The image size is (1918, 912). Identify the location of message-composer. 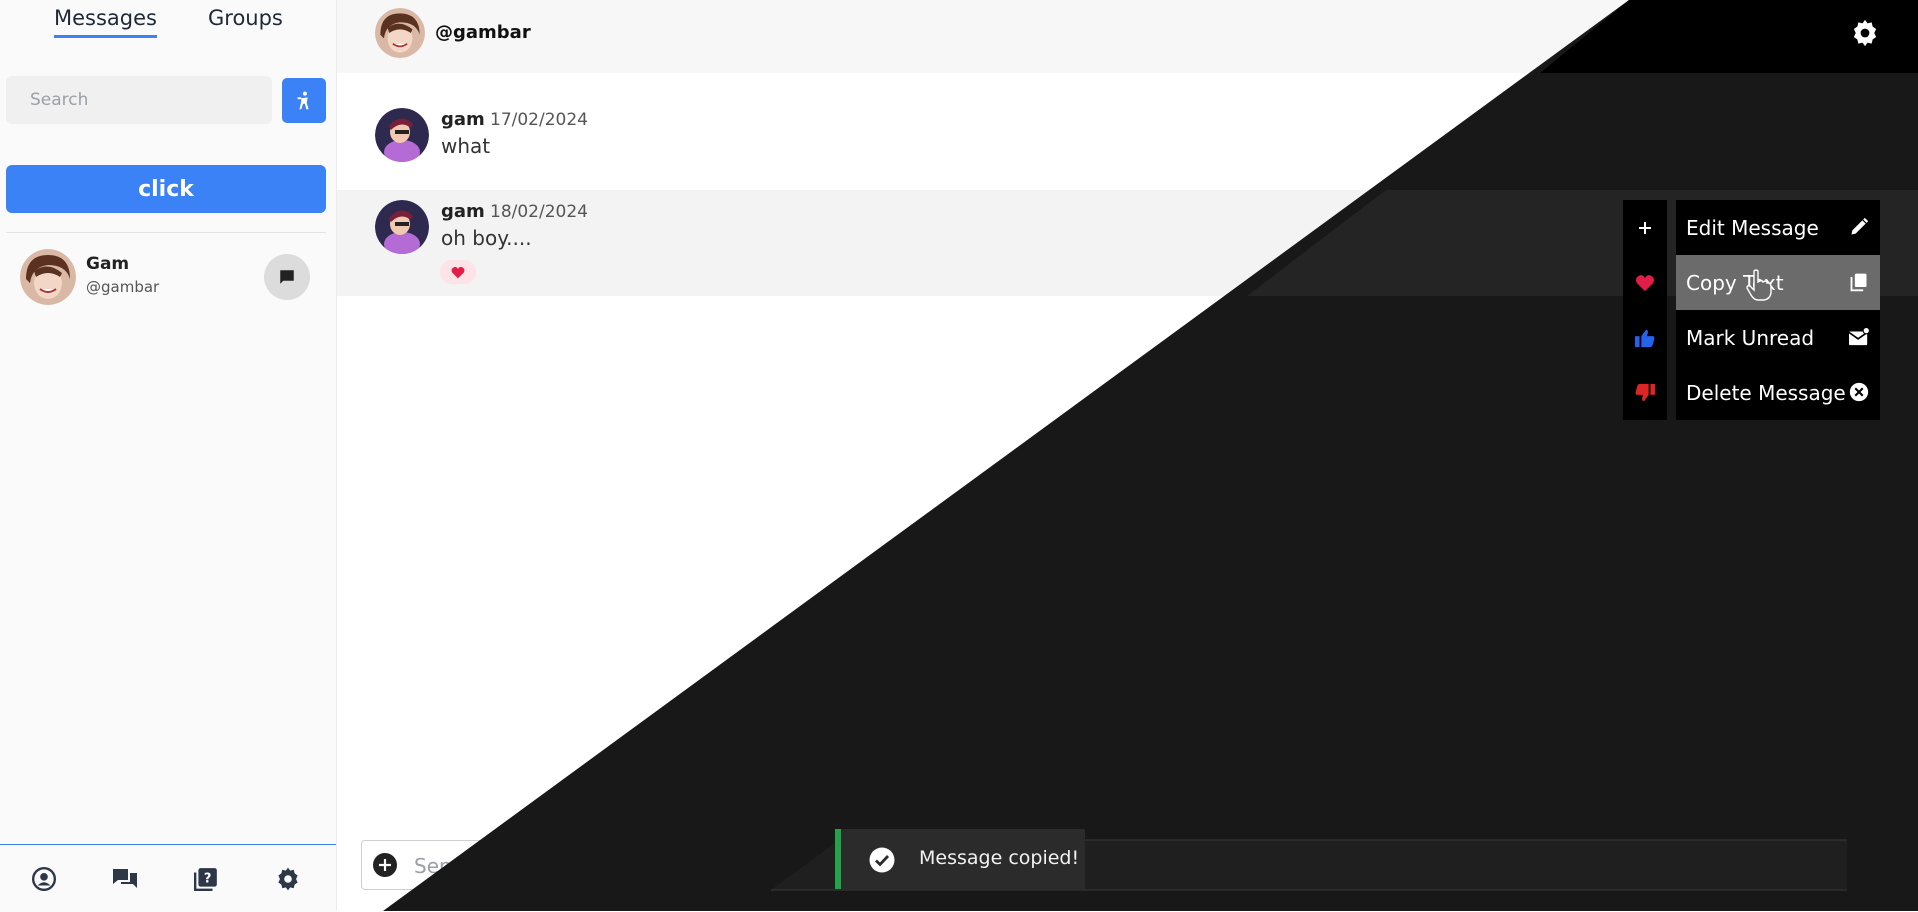
(1104, 865).